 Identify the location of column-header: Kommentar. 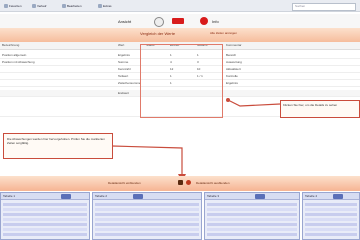
(234, 45).